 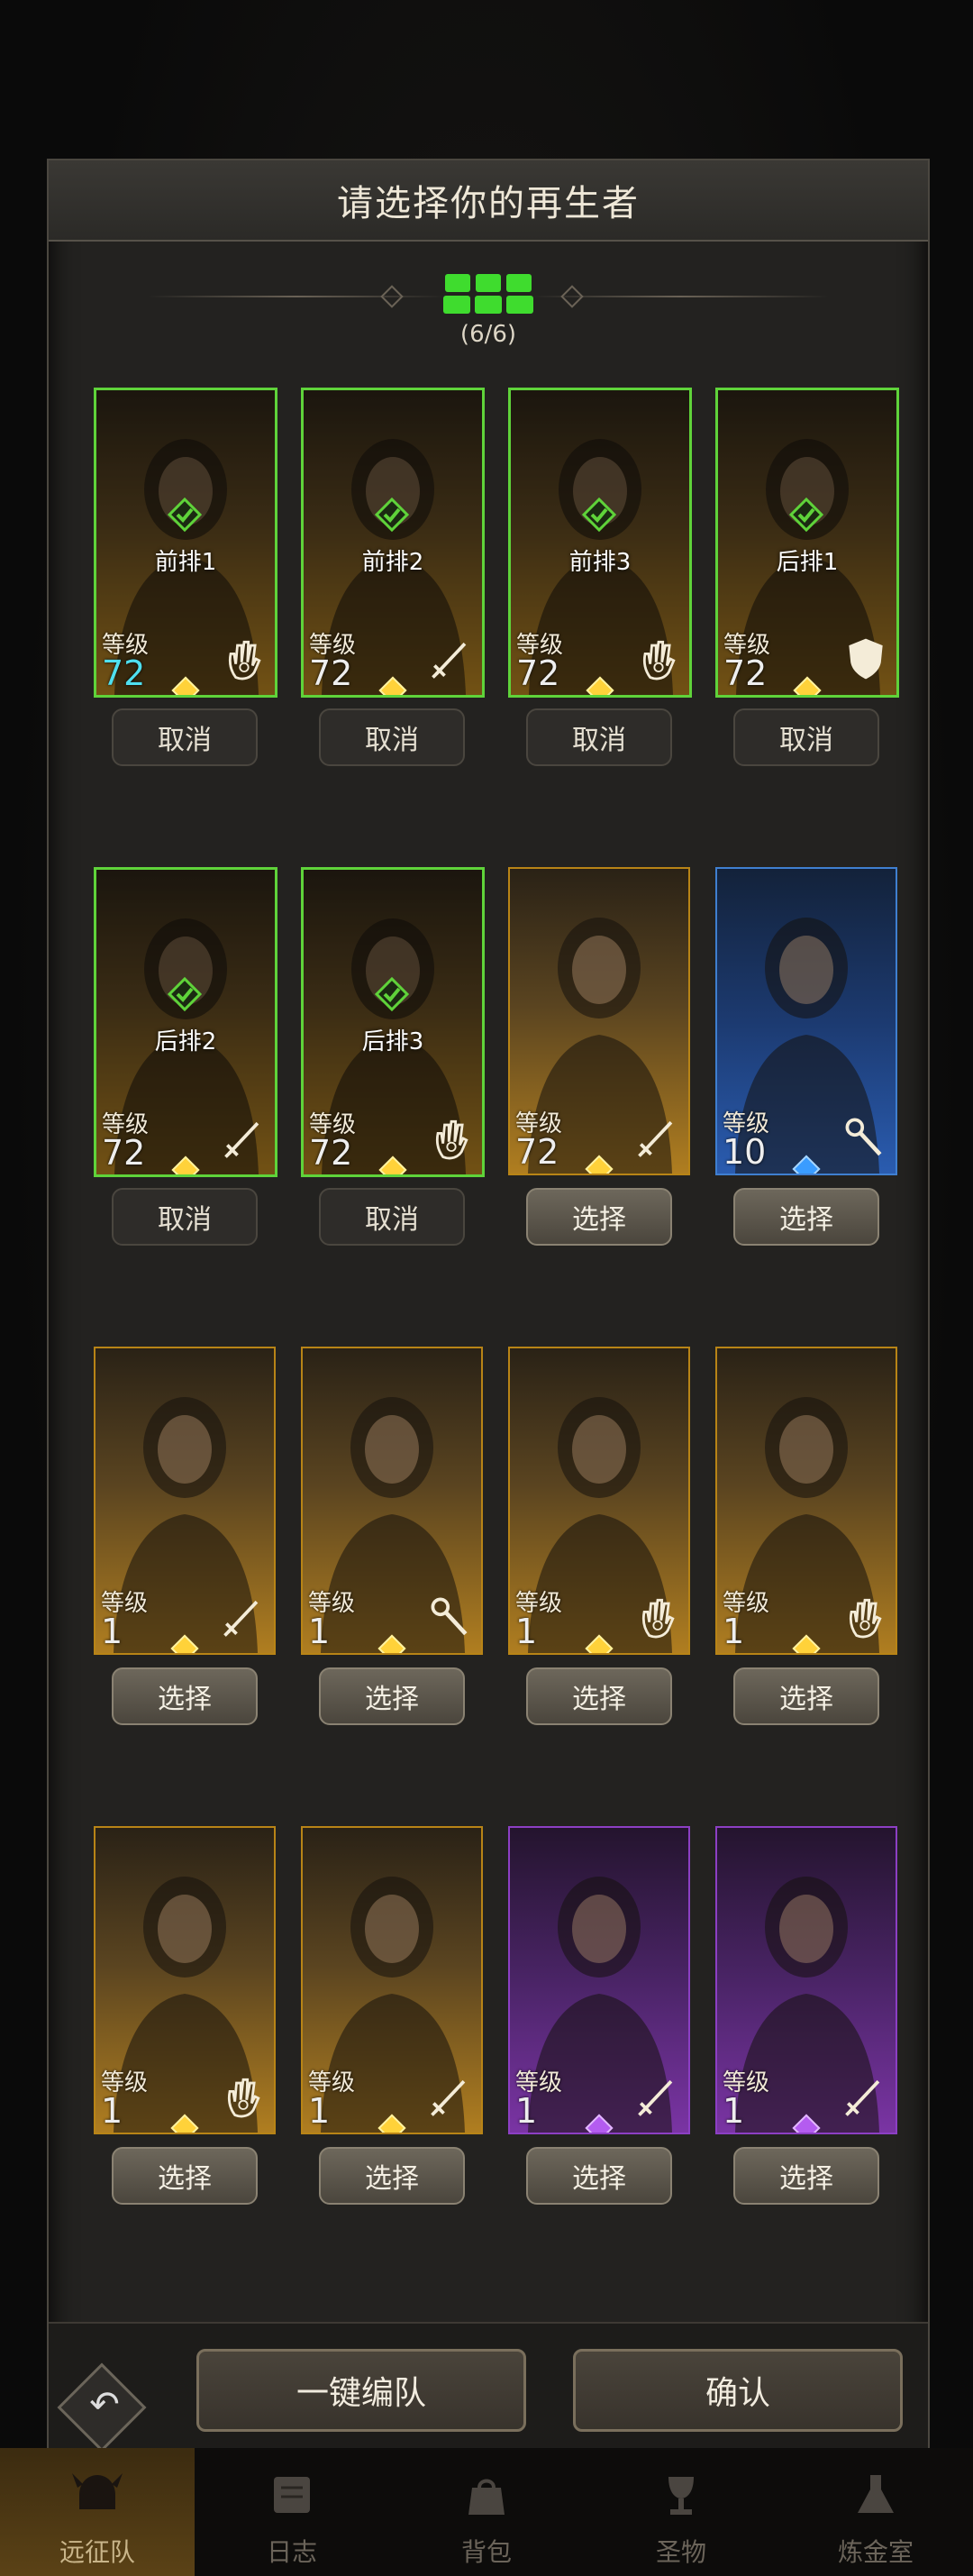 I want to click on nav-item: 日志, so click(x=292, y=2512).